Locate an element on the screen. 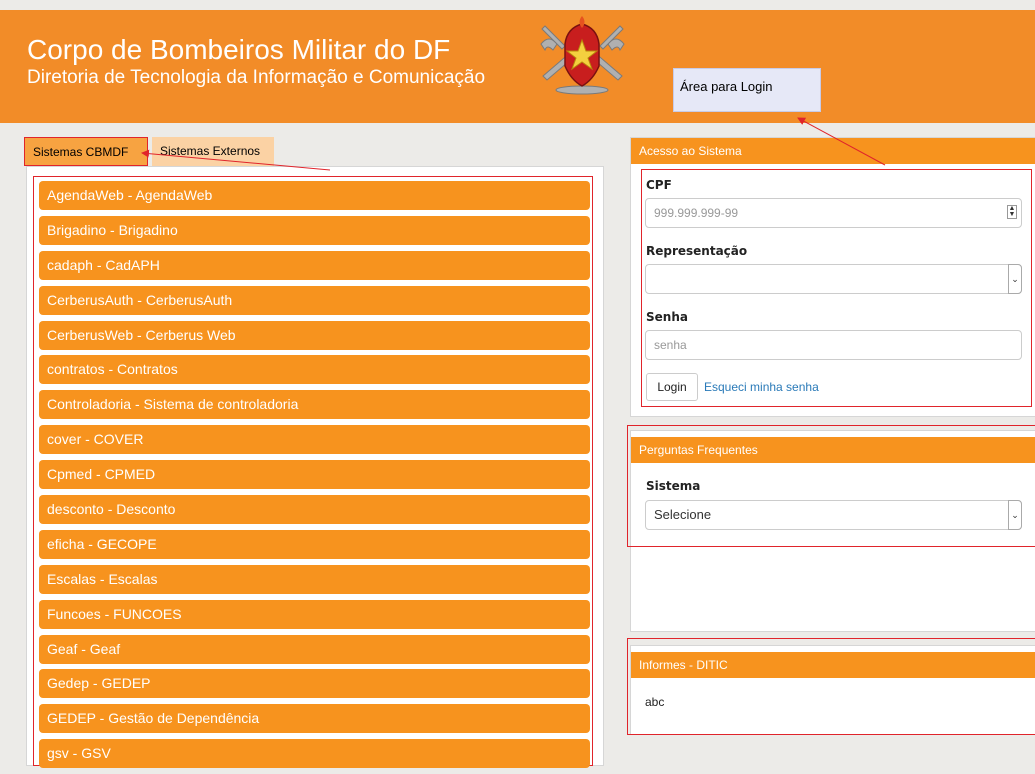 This screenshot has height=774, width=1035. list-item: eficha - GECOPE is located at coordinates (314, 544).